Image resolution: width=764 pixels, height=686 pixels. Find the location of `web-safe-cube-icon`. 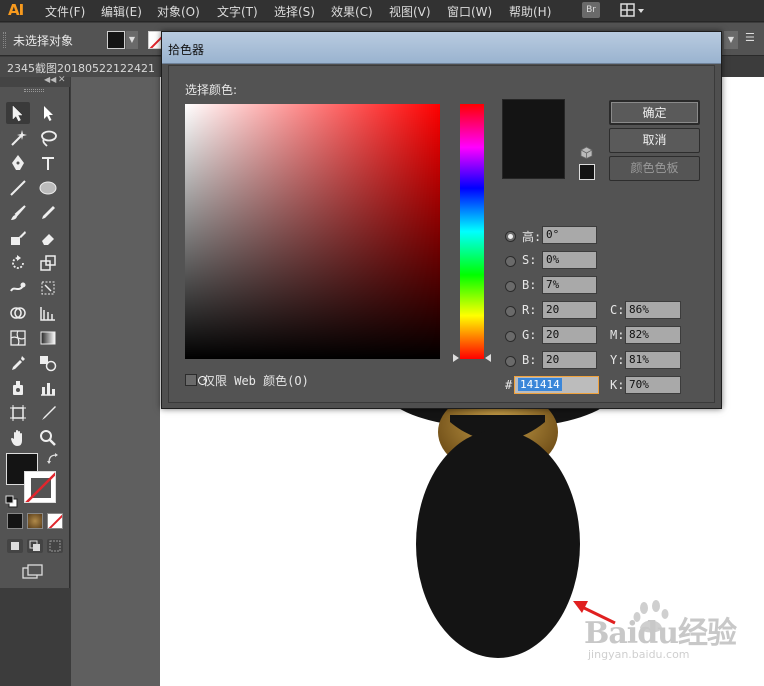

web-safe-cube-icon is located at coordinates (586, 152).